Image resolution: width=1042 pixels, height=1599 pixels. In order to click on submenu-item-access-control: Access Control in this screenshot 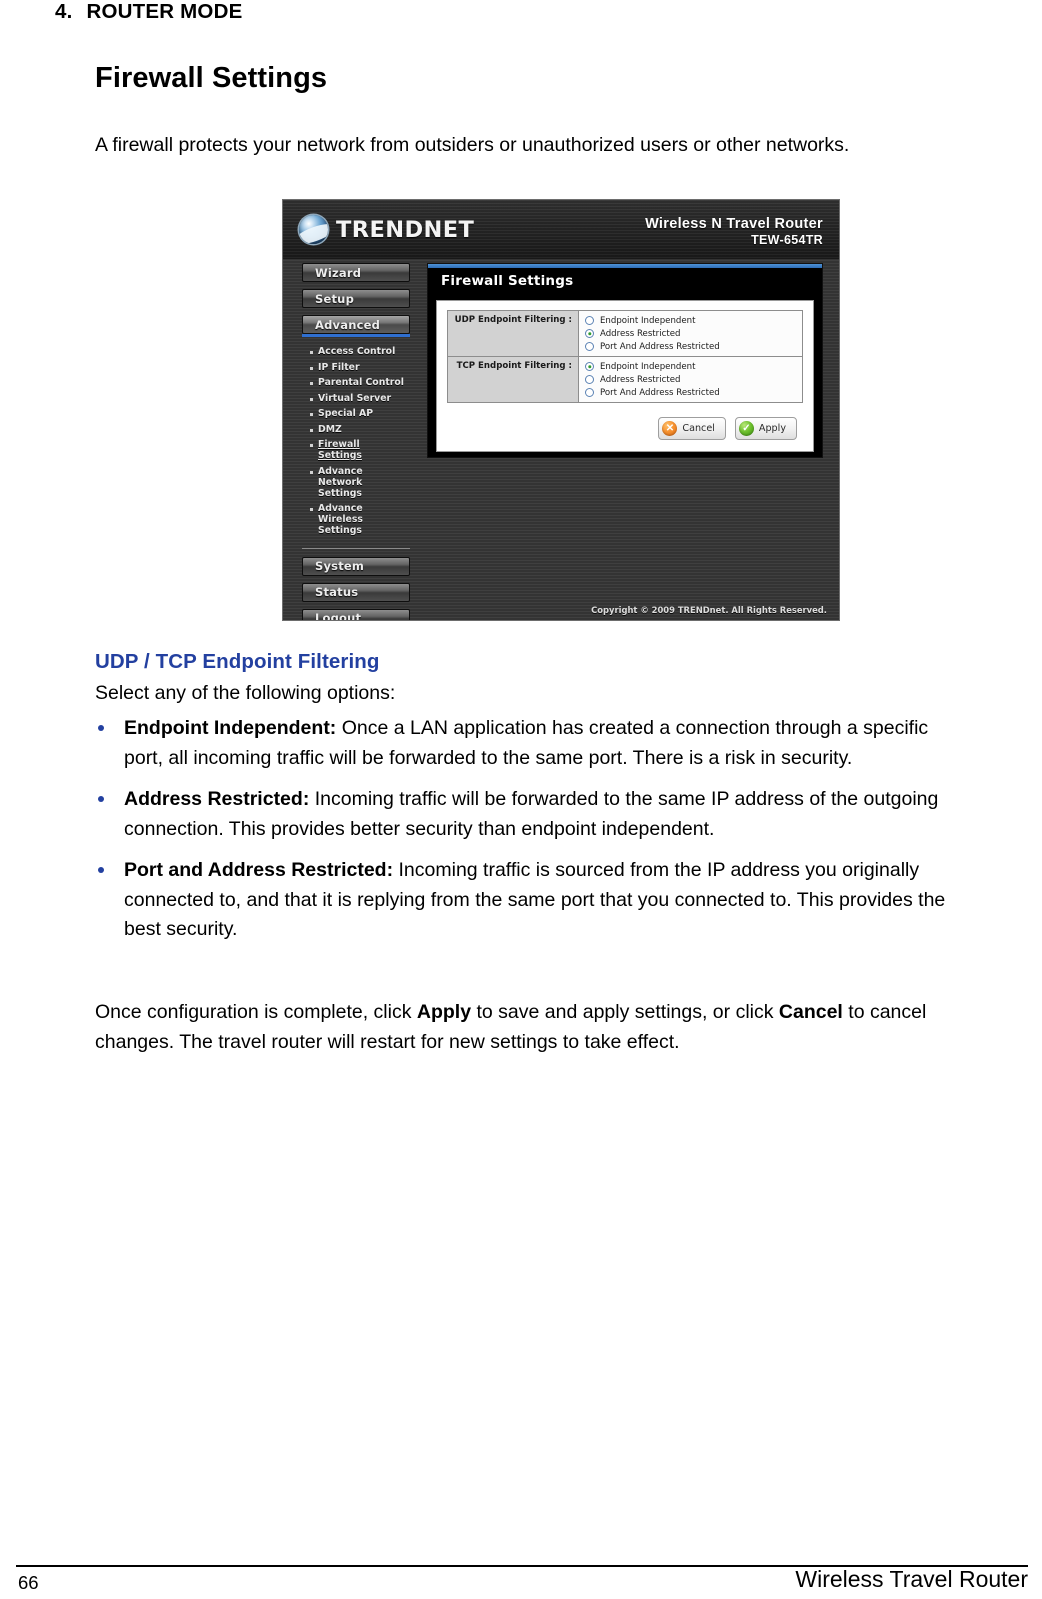, I will do `click(356, 351)`.